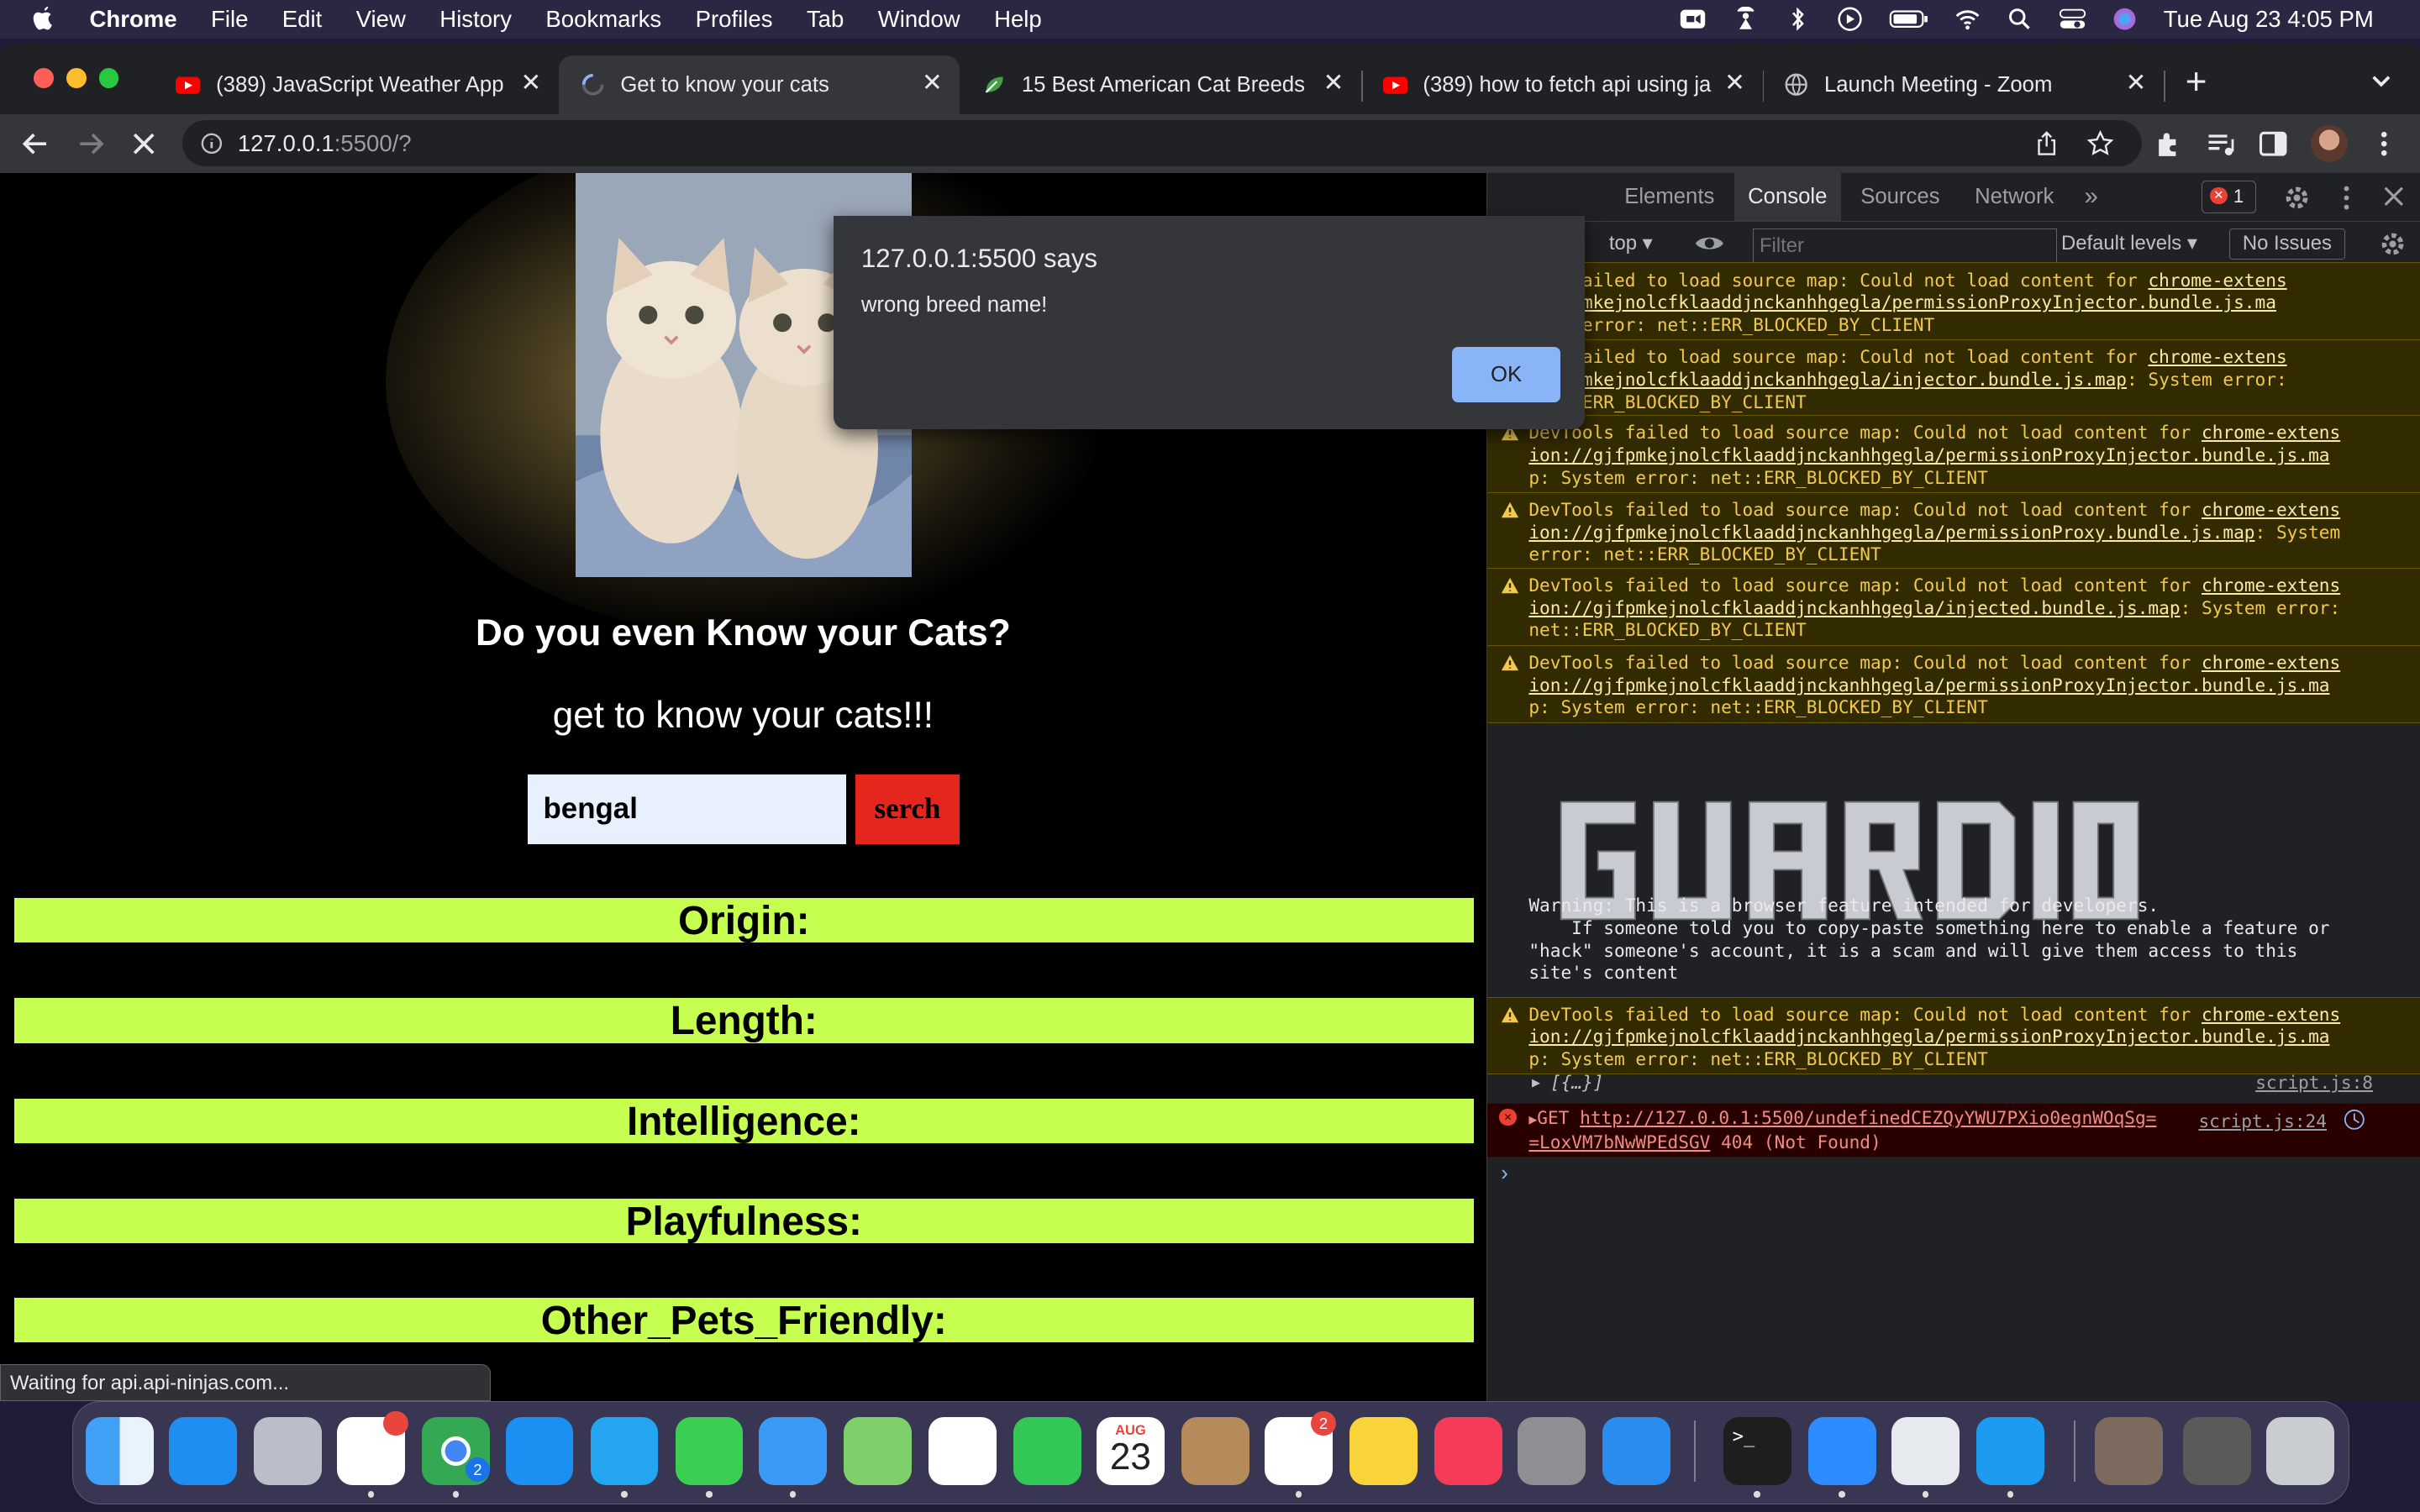 The image size is (2420, 1512). What do you see at coordinates (1905, 246) in the screenshot?
I see `console-filter-input` at bounding box center [1905, 246].